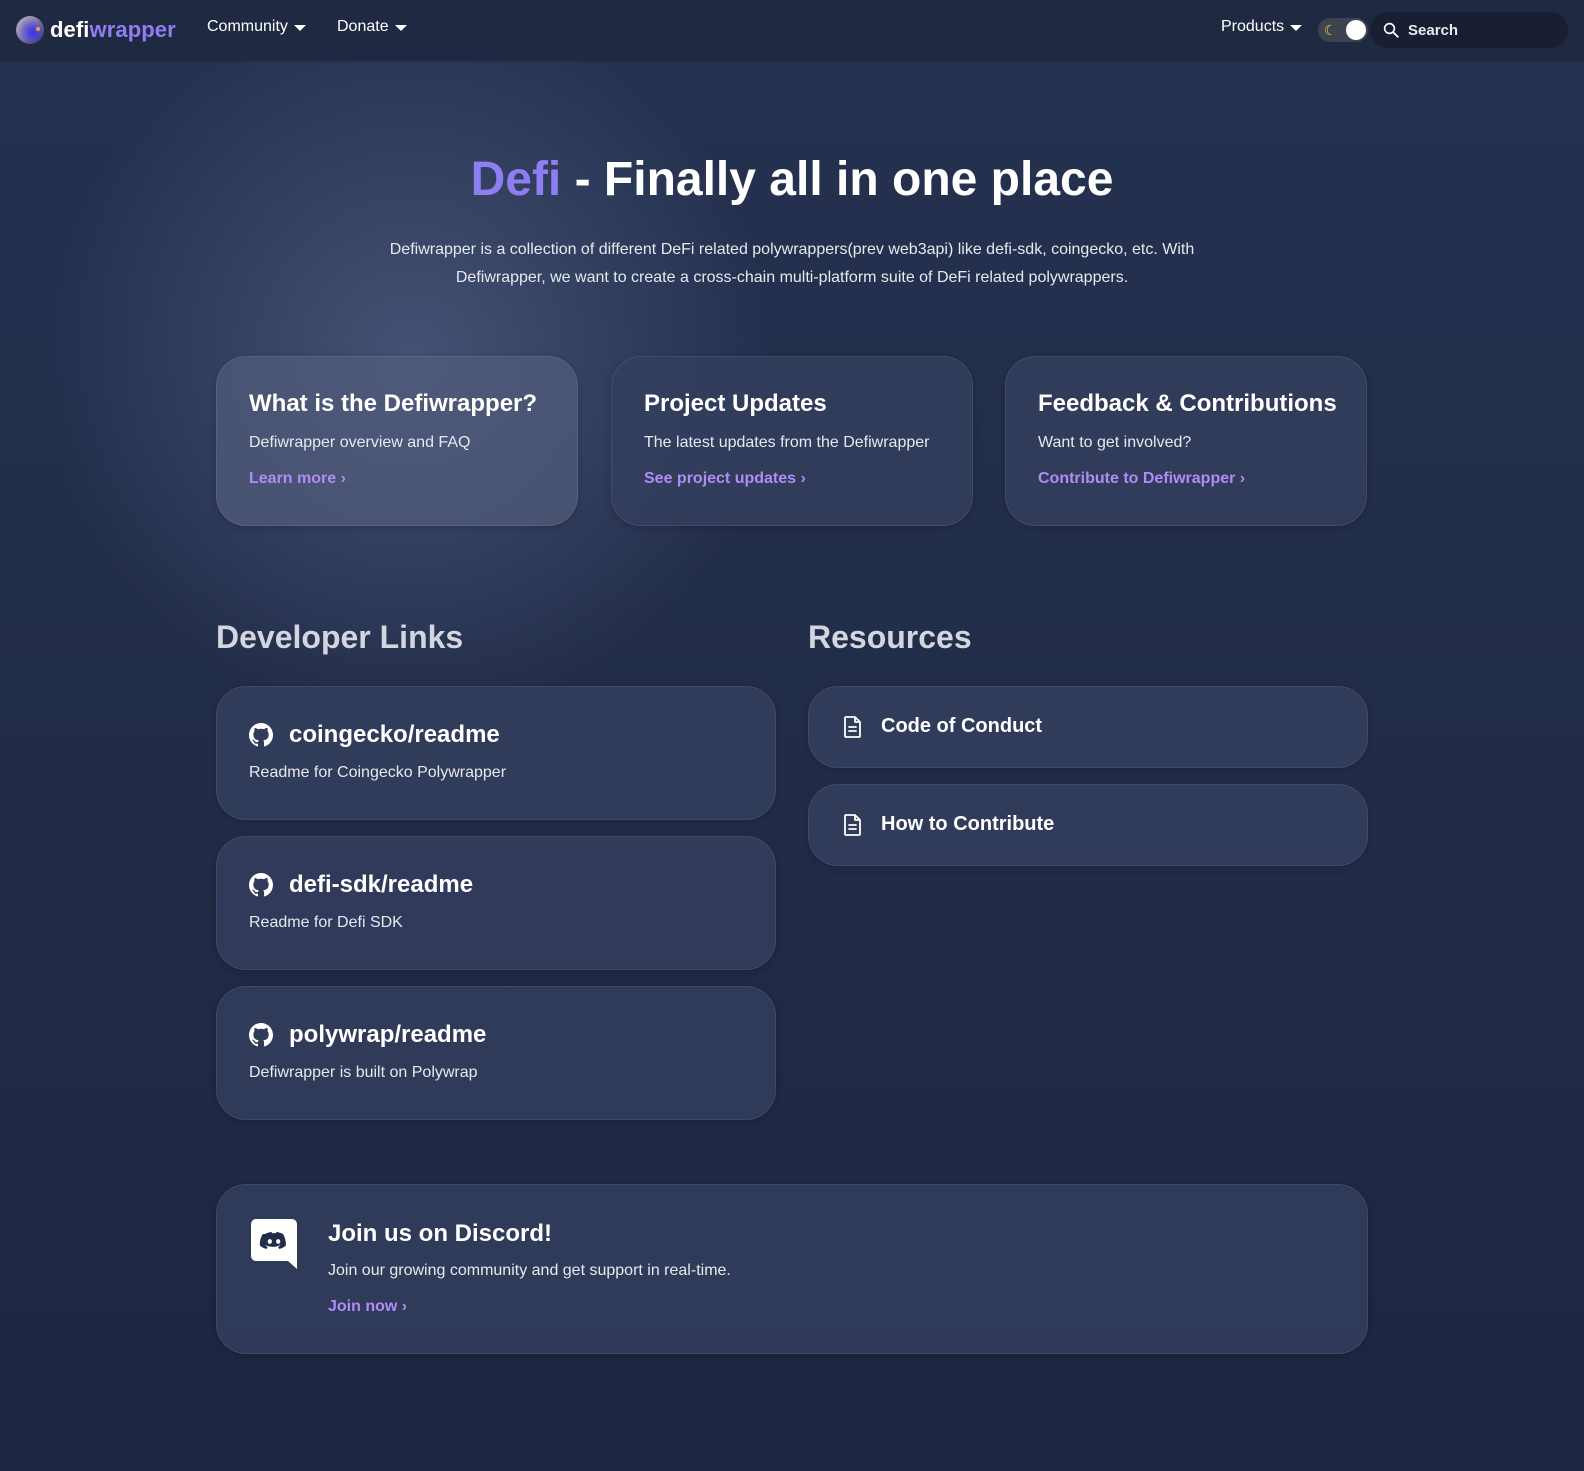 This screenshot has height=1471, width=1584. Describe the element at coordinates (30, 30) in the screenshot. I see `logo-icon` at that location.